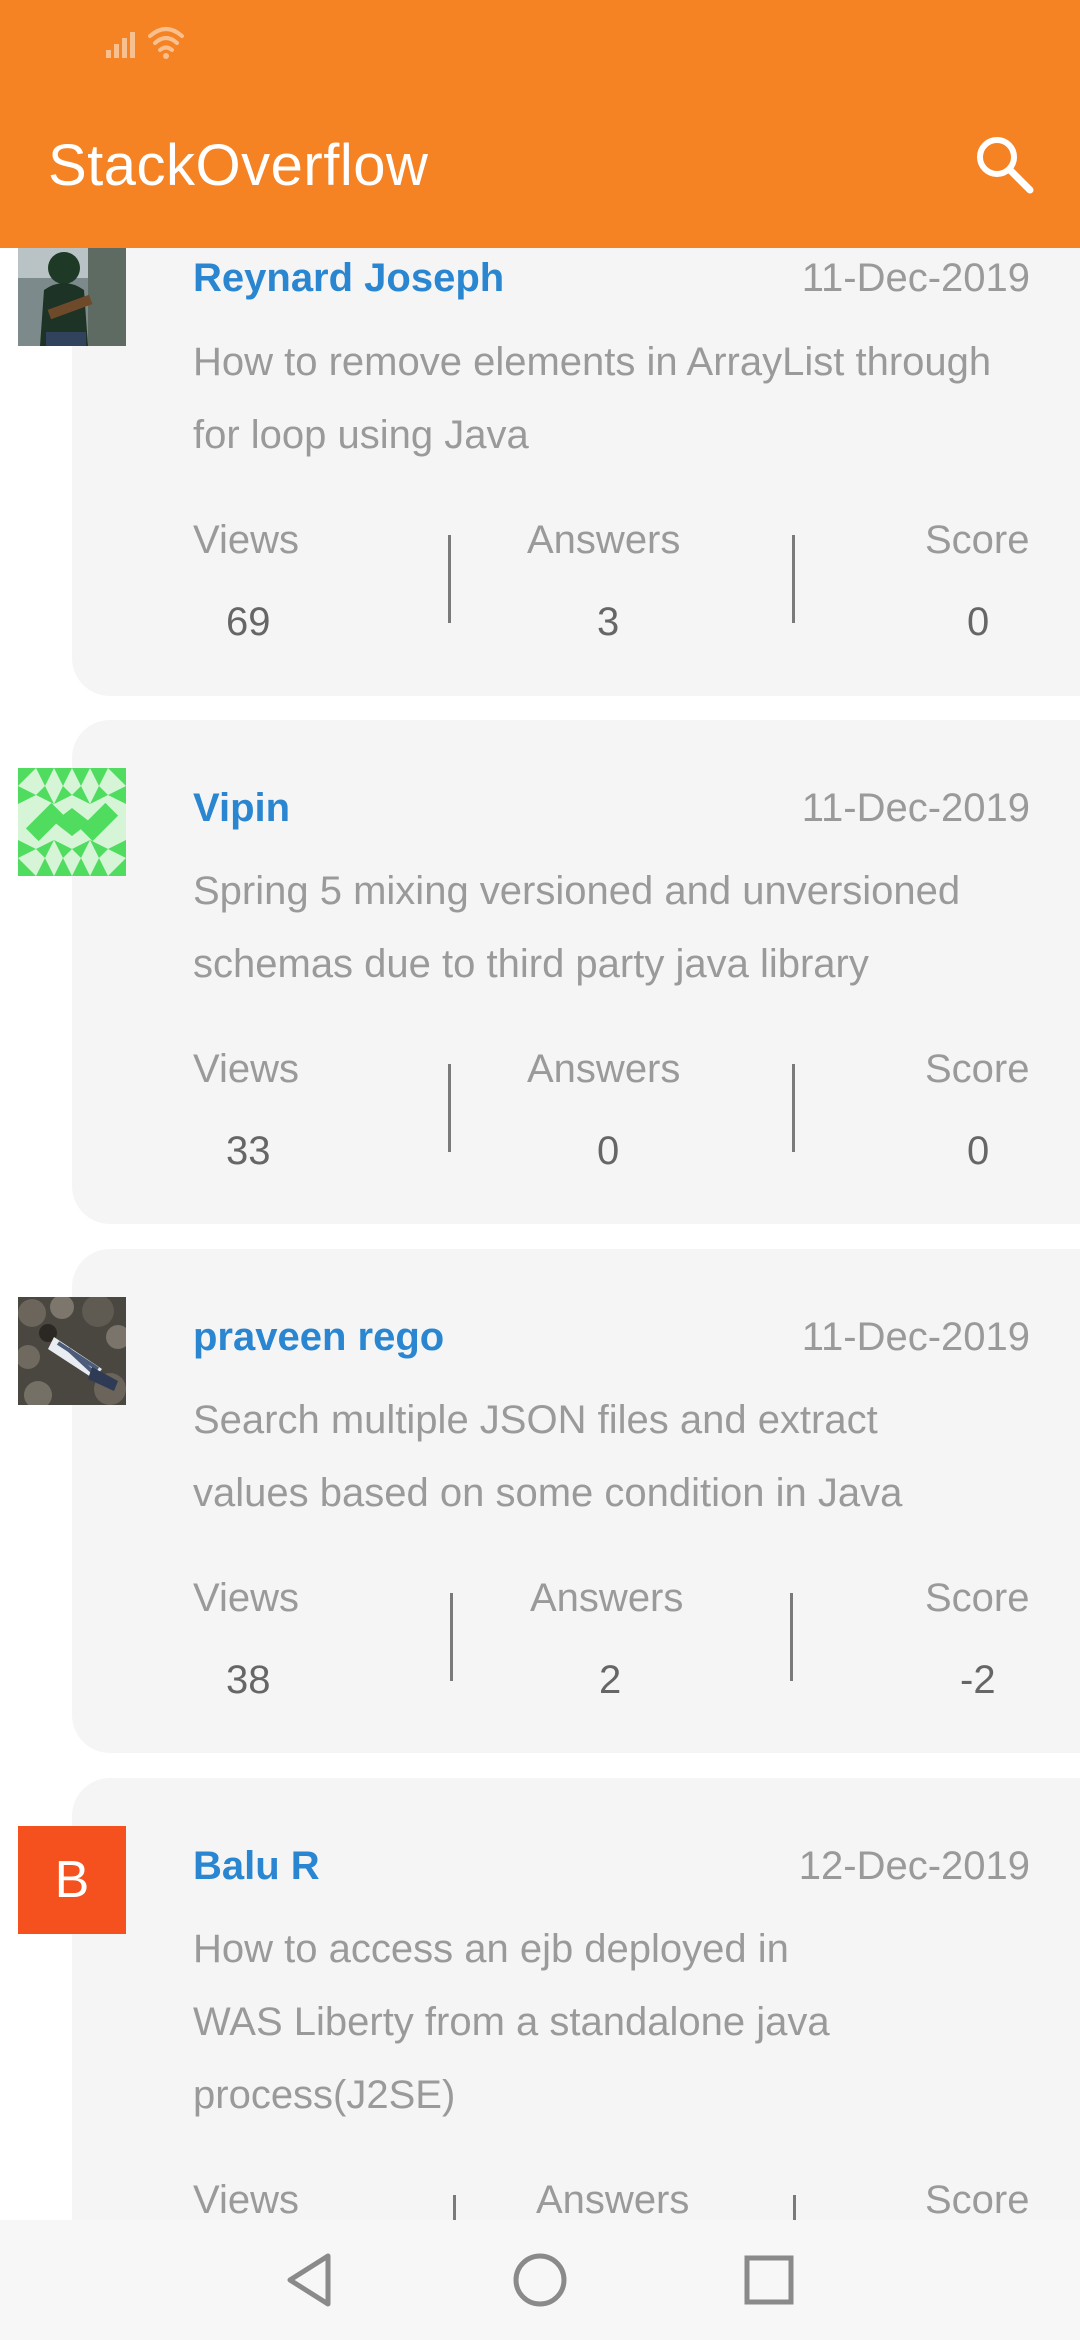  Describe the element at coordinates (248, 1680) in the screenshot. I see `views-value: 38` at that location.